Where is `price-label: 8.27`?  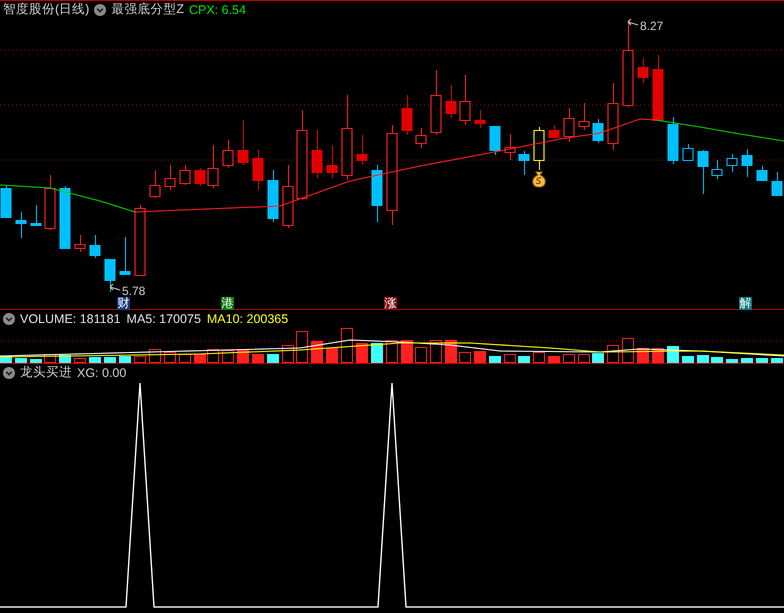 price-label: 8.27 is located at coordinates (652, 26).